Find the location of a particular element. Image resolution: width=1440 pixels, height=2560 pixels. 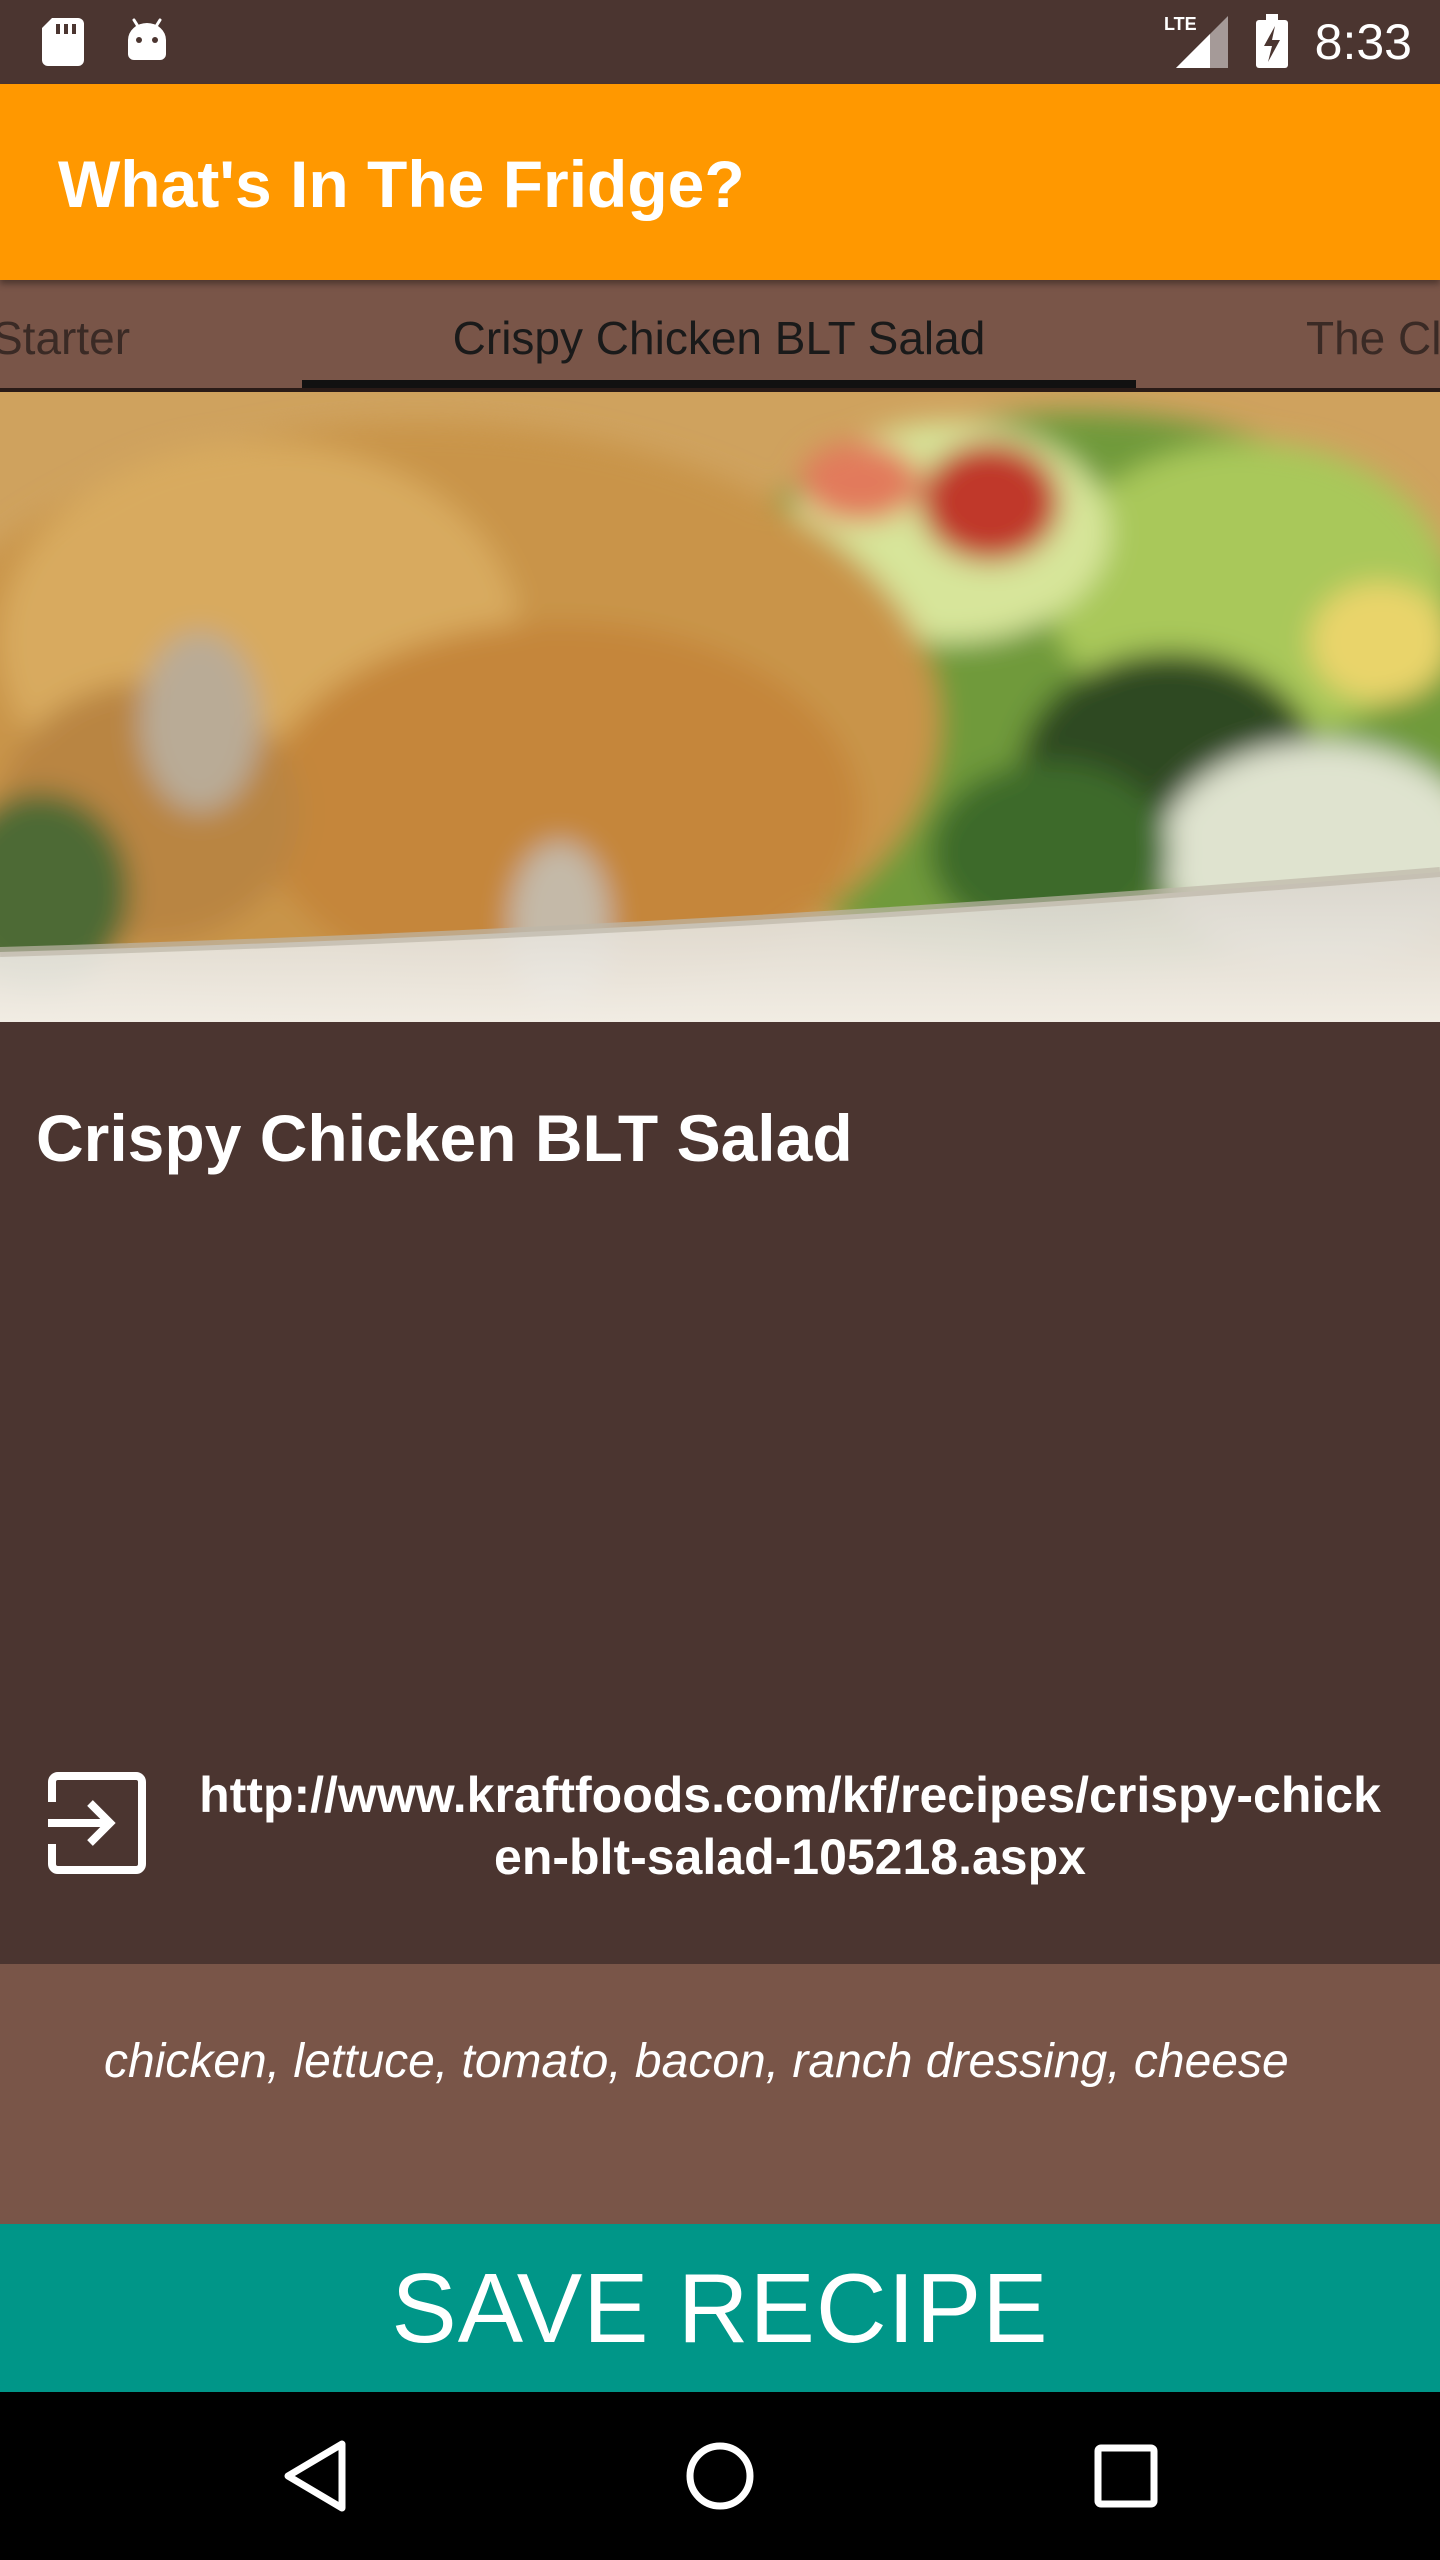

sd-card-icon is located at coordinates (63, 42).